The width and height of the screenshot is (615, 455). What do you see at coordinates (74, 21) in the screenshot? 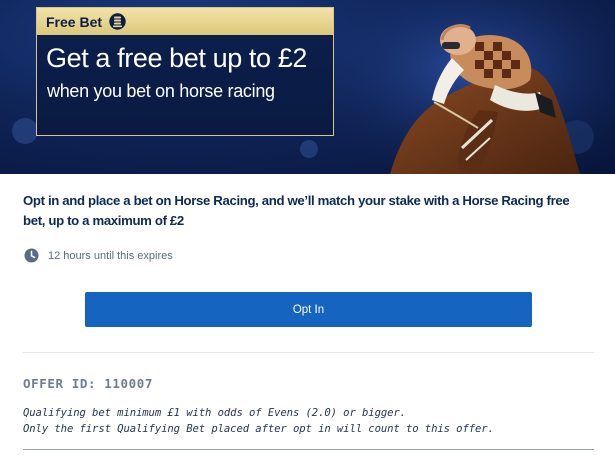
I see `free-bet-tag-label: Free Bet` at bounding box center [74, 21].